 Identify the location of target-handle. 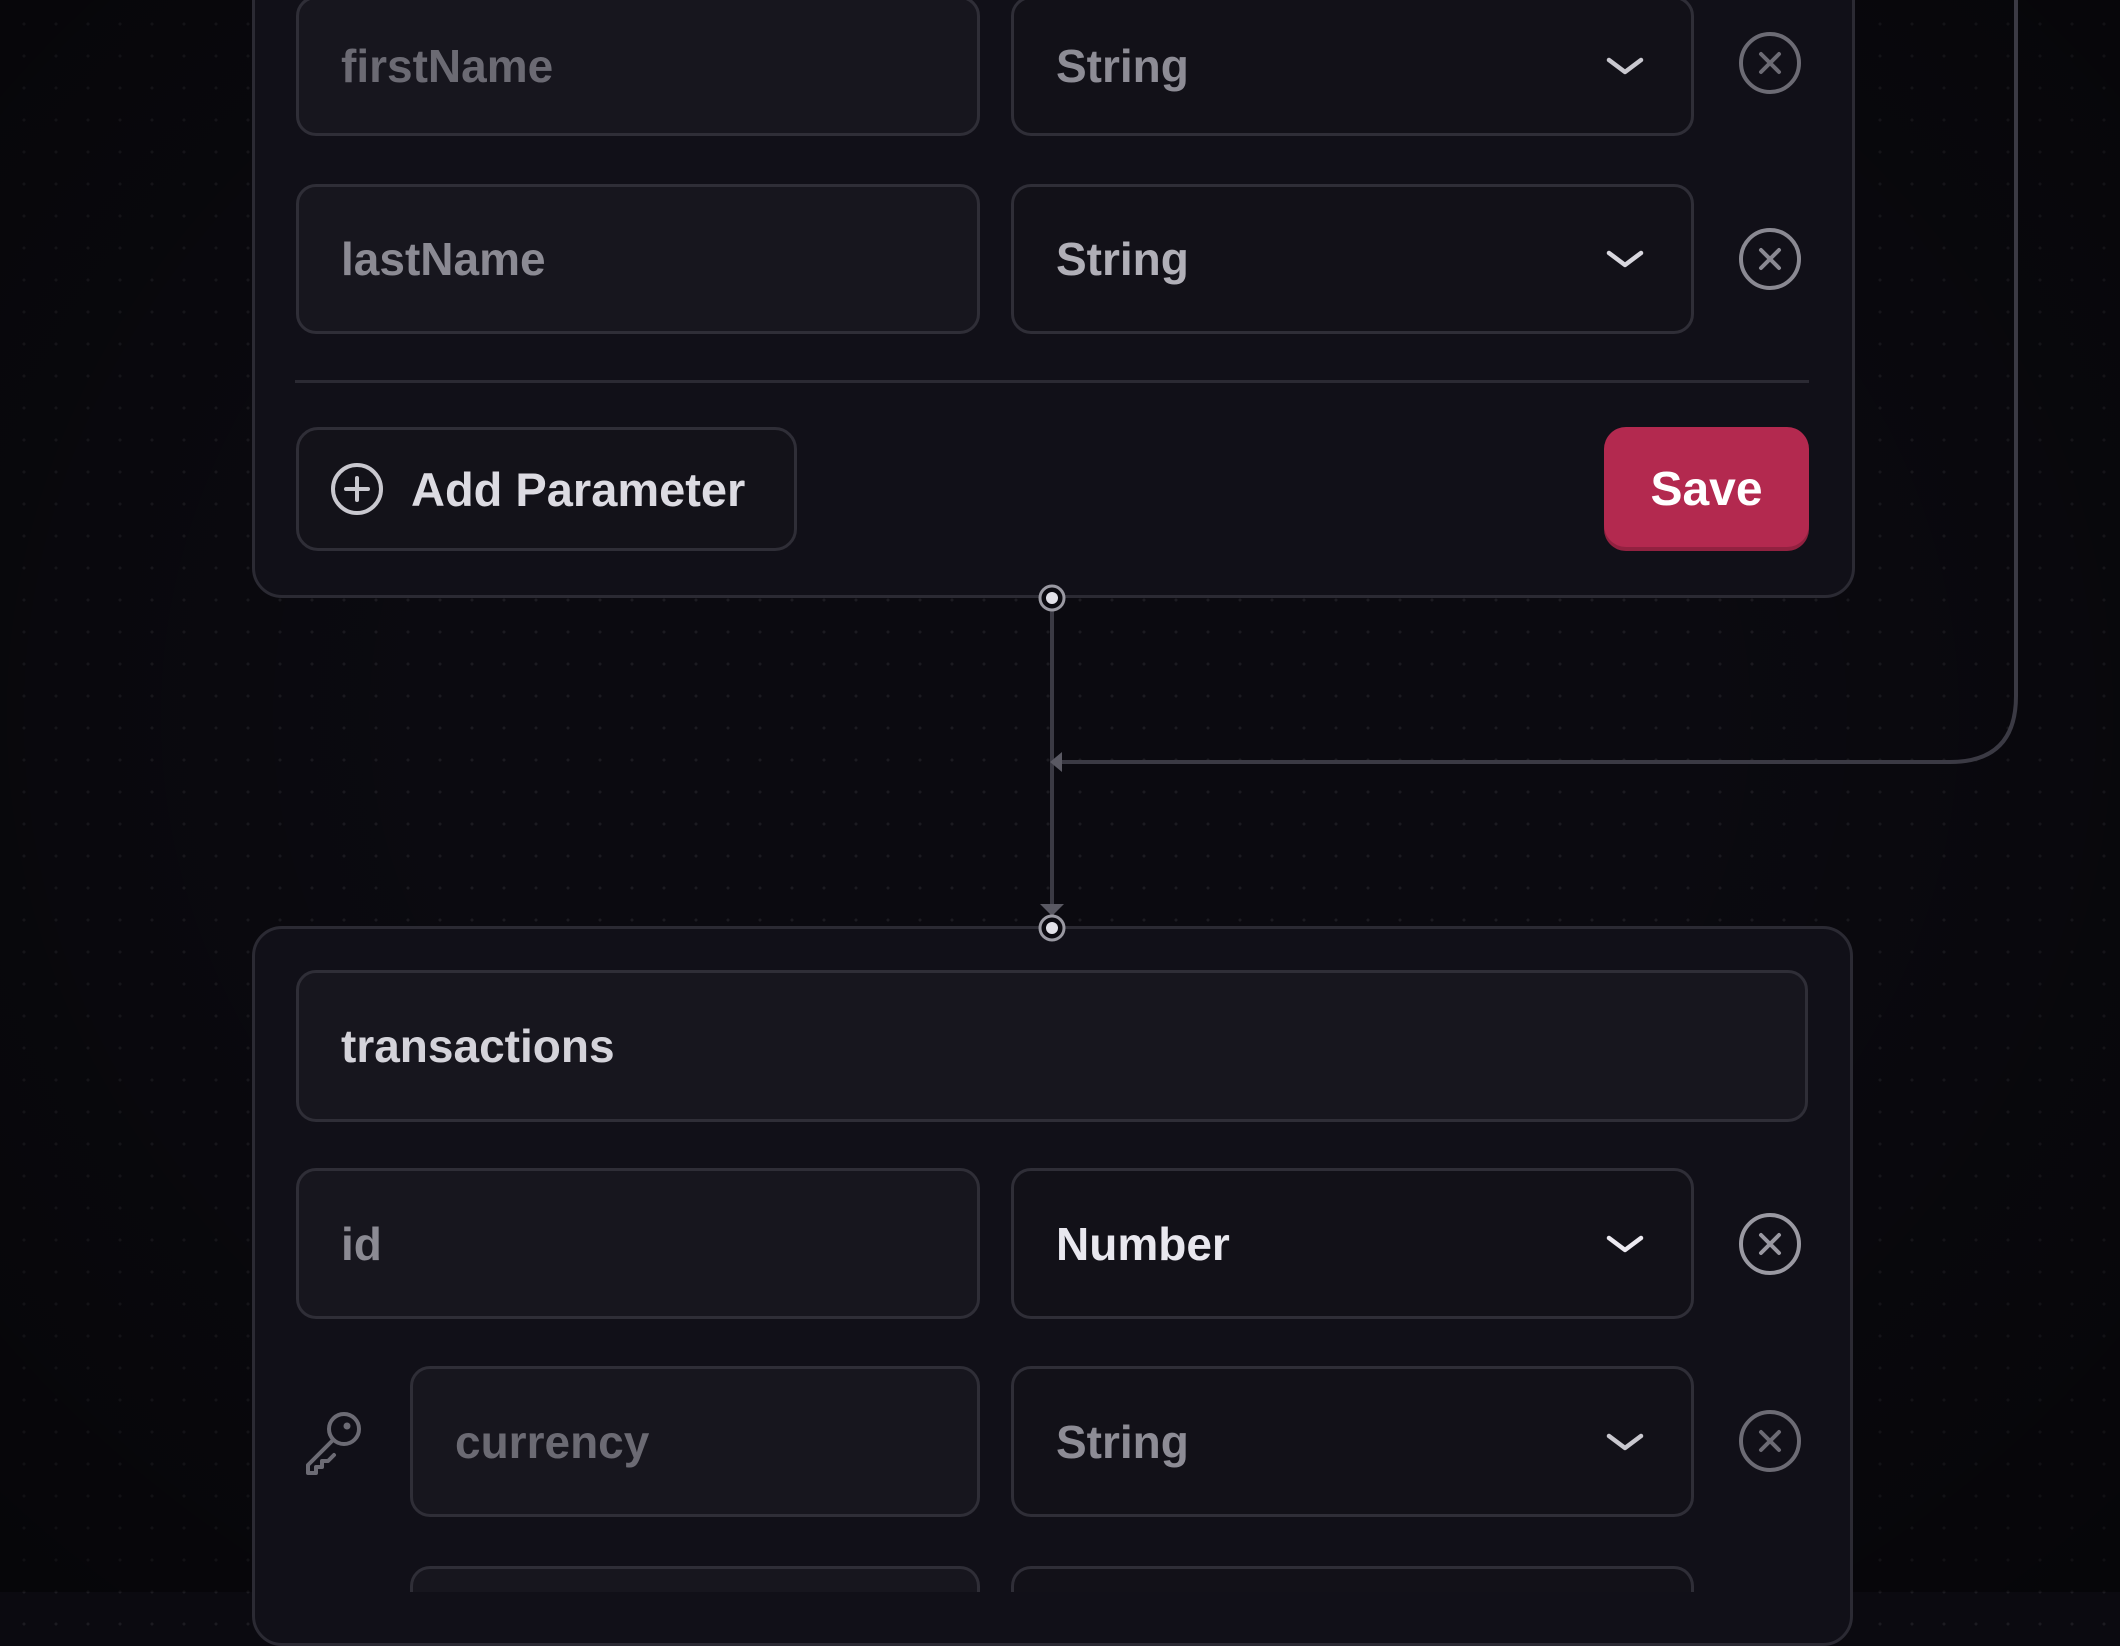
(1052, 928).